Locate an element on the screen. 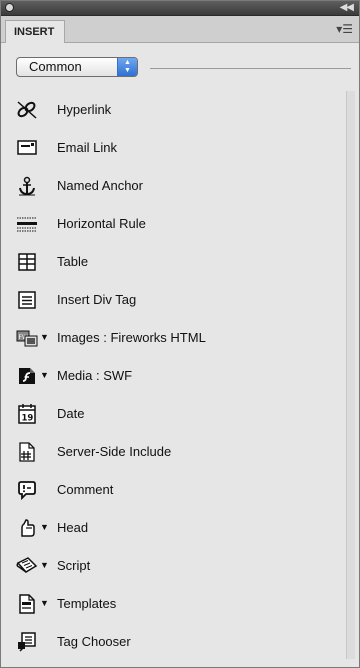  item-label: Images : Fireworks HTML is located at coordinates (131, 337).